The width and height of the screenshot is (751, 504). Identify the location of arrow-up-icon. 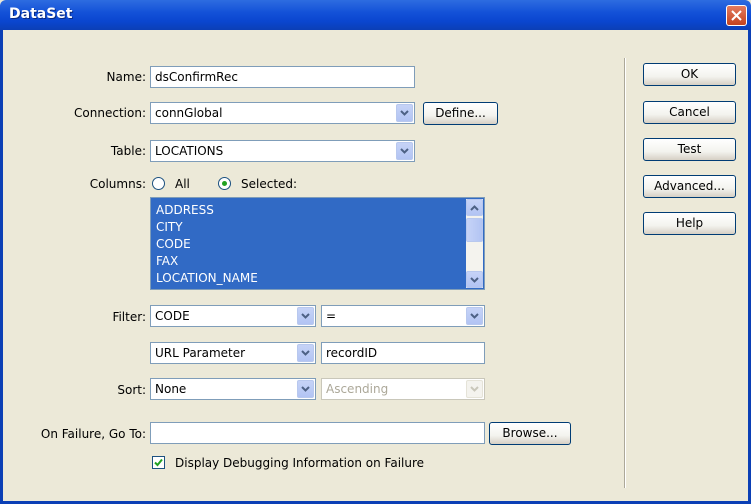
(474, 207).